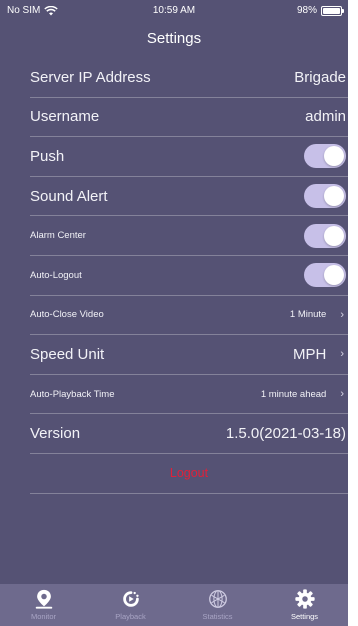 The image size is (358, 626). Describe the element at coordinates (189, 197) in the screenshot. I see `sound-alert-row: Sound Alert` at that location.